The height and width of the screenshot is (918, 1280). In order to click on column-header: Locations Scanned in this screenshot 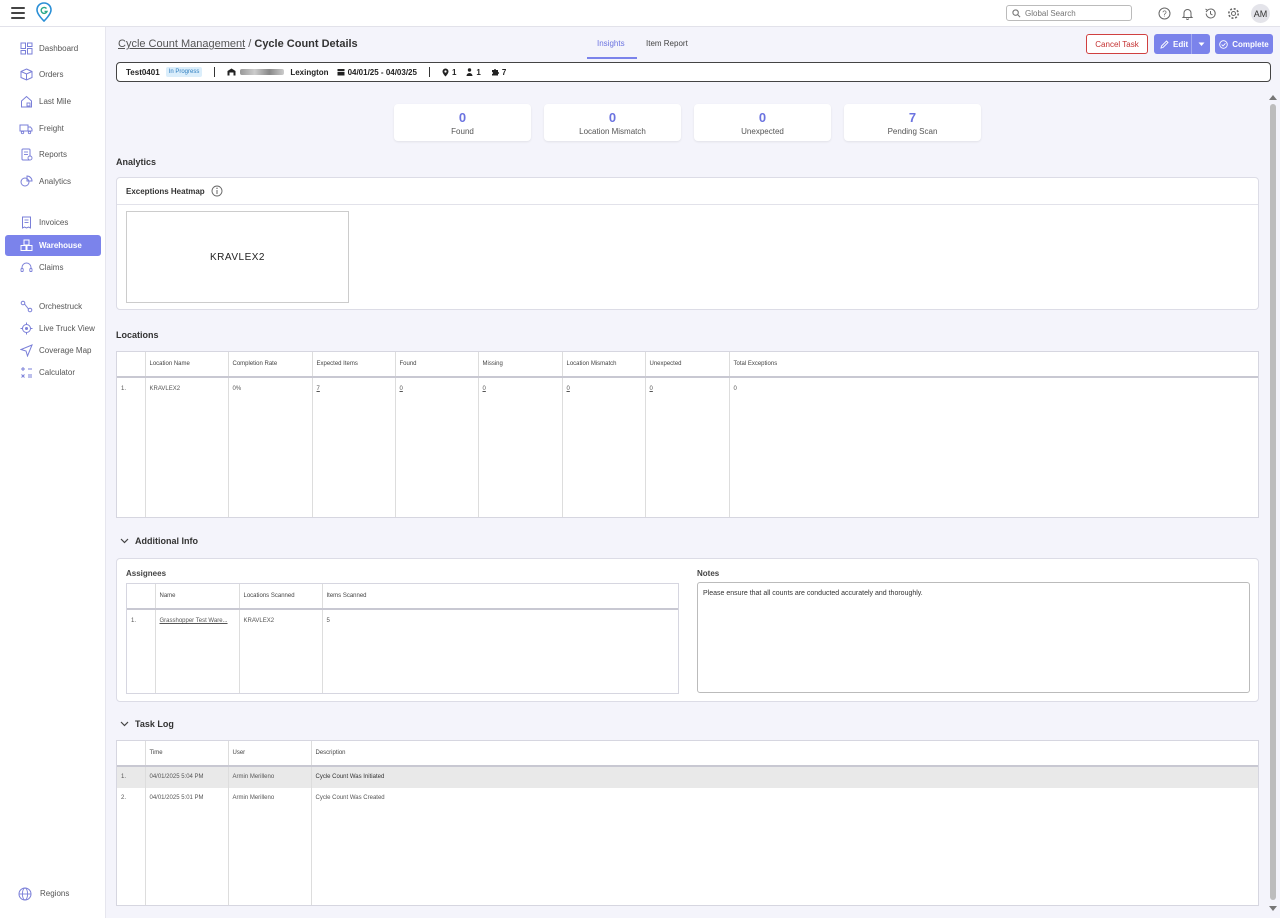, I will do `click(281, 597)`.